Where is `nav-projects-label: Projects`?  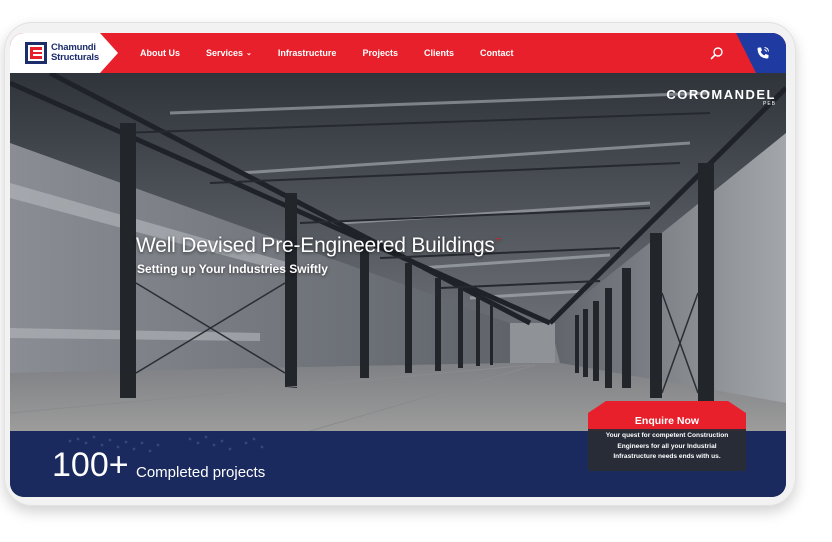 nav-projects-label: Projects is located at coordinates (380, 53).